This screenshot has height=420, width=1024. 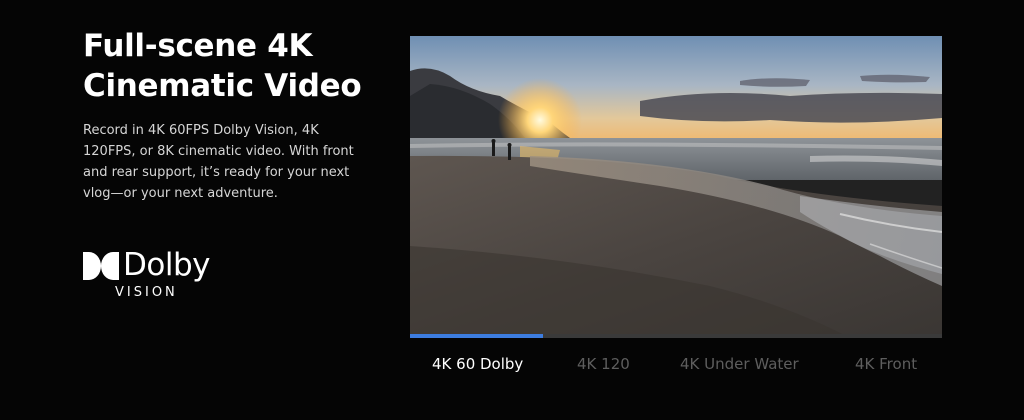 I want to click on video-progress-track, so click(x=676, y=336).